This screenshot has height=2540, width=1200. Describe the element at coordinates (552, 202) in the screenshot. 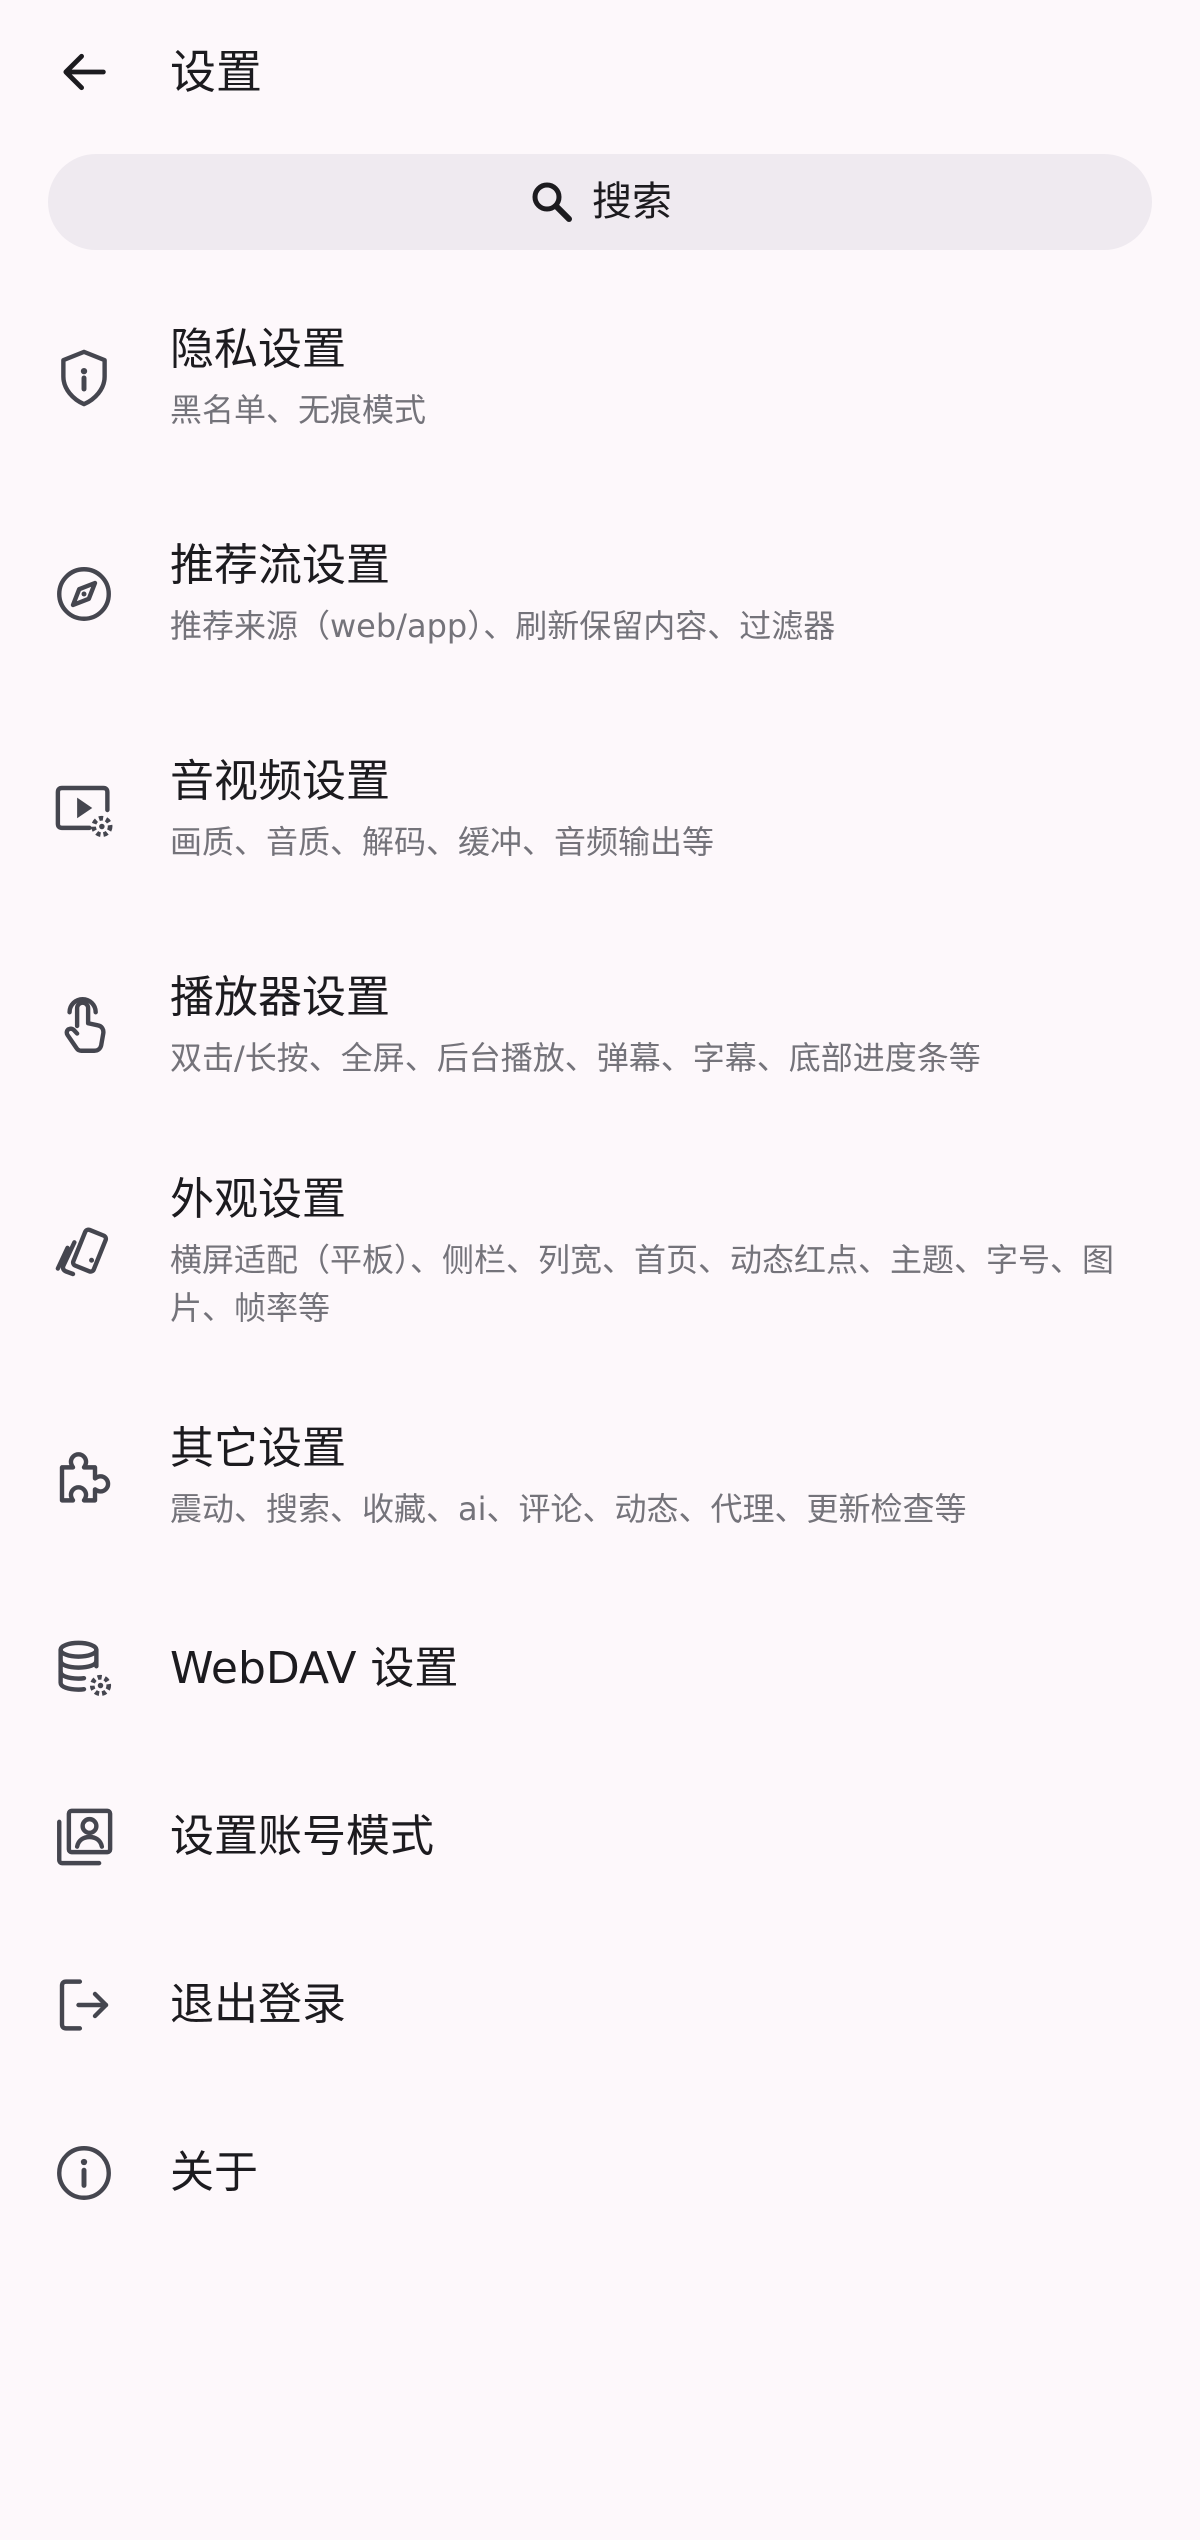

I see `search-icon` at that location.